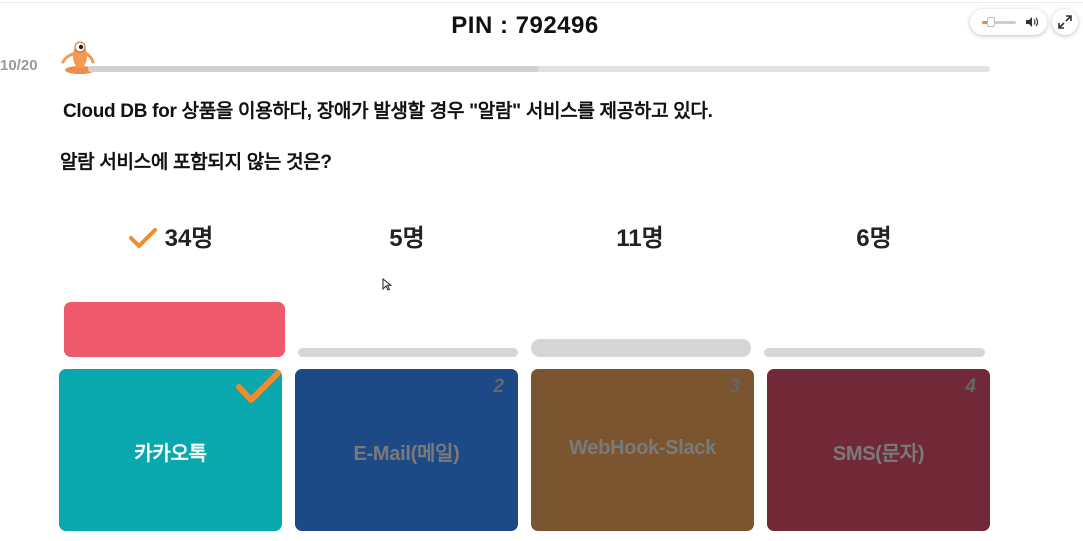  Describe the element at coordinates (170, 454) in the screenshot. I see `answer-label: 카카오톡` at that location.